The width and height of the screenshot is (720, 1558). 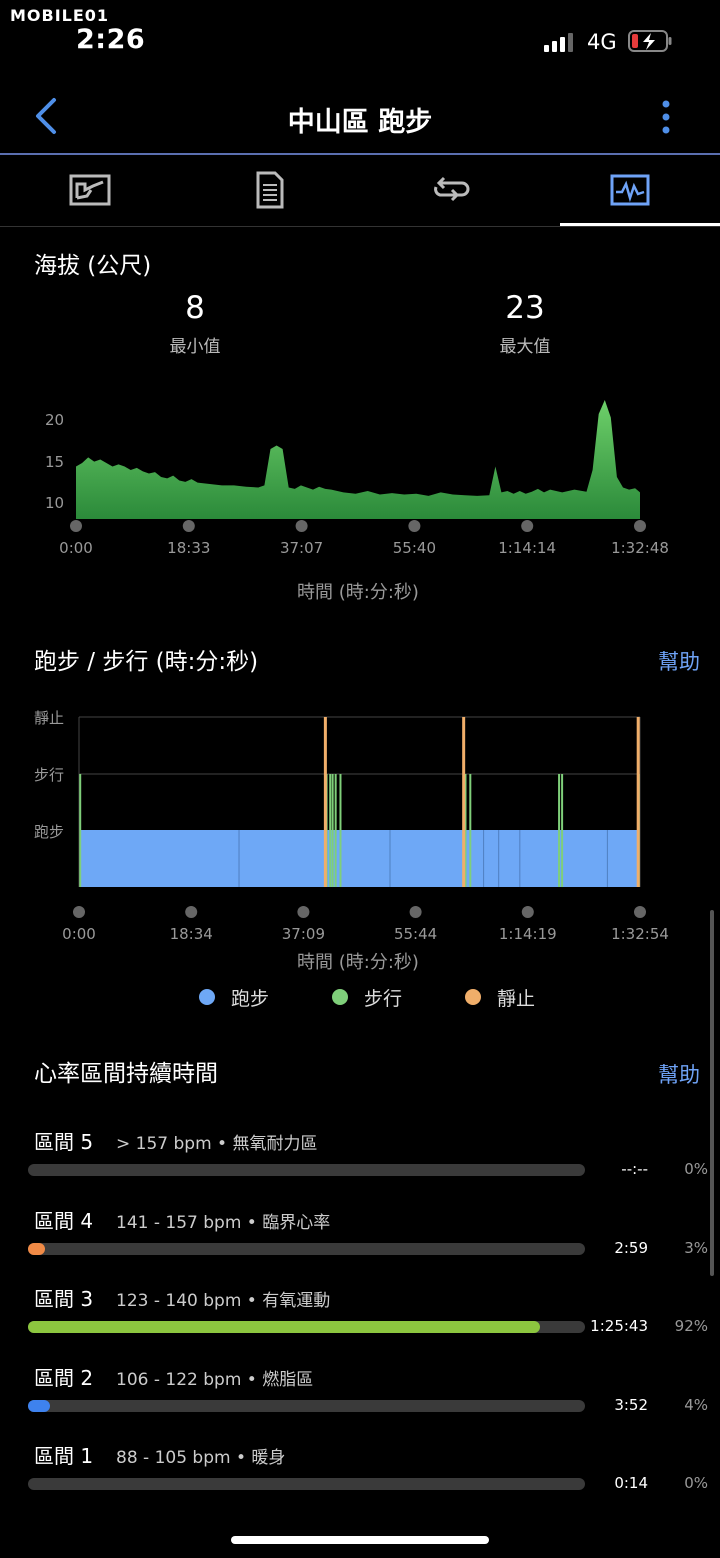 I want to click on elevation-x-axis-title: 時間 (時:分:秒), so click(x=358, y=592).